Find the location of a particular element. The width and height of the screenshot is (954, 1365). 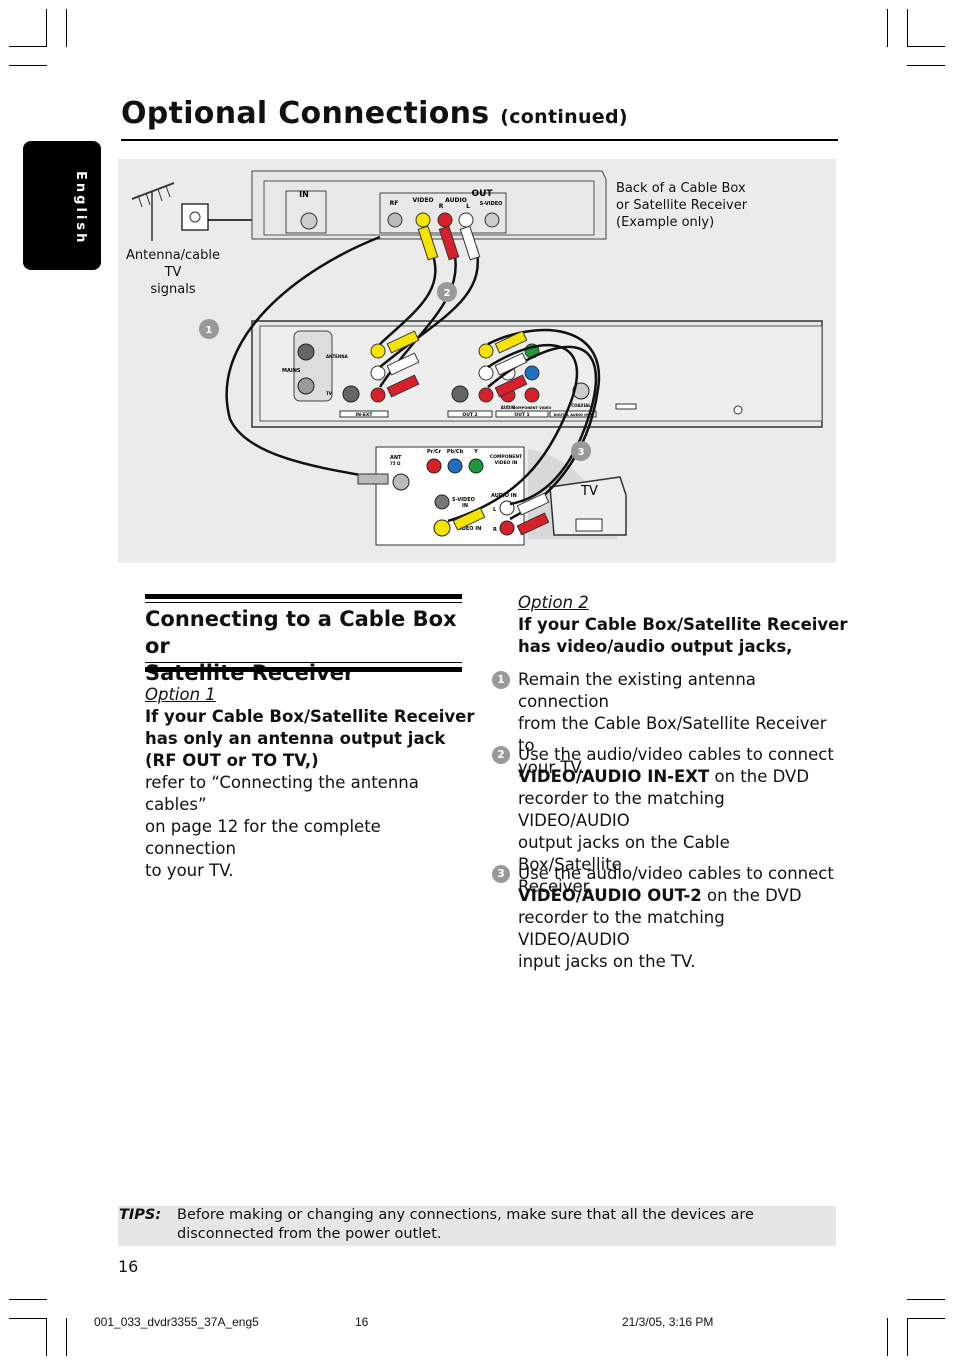

jack-label: Pb/Cb is located at coordinates (455, 452).